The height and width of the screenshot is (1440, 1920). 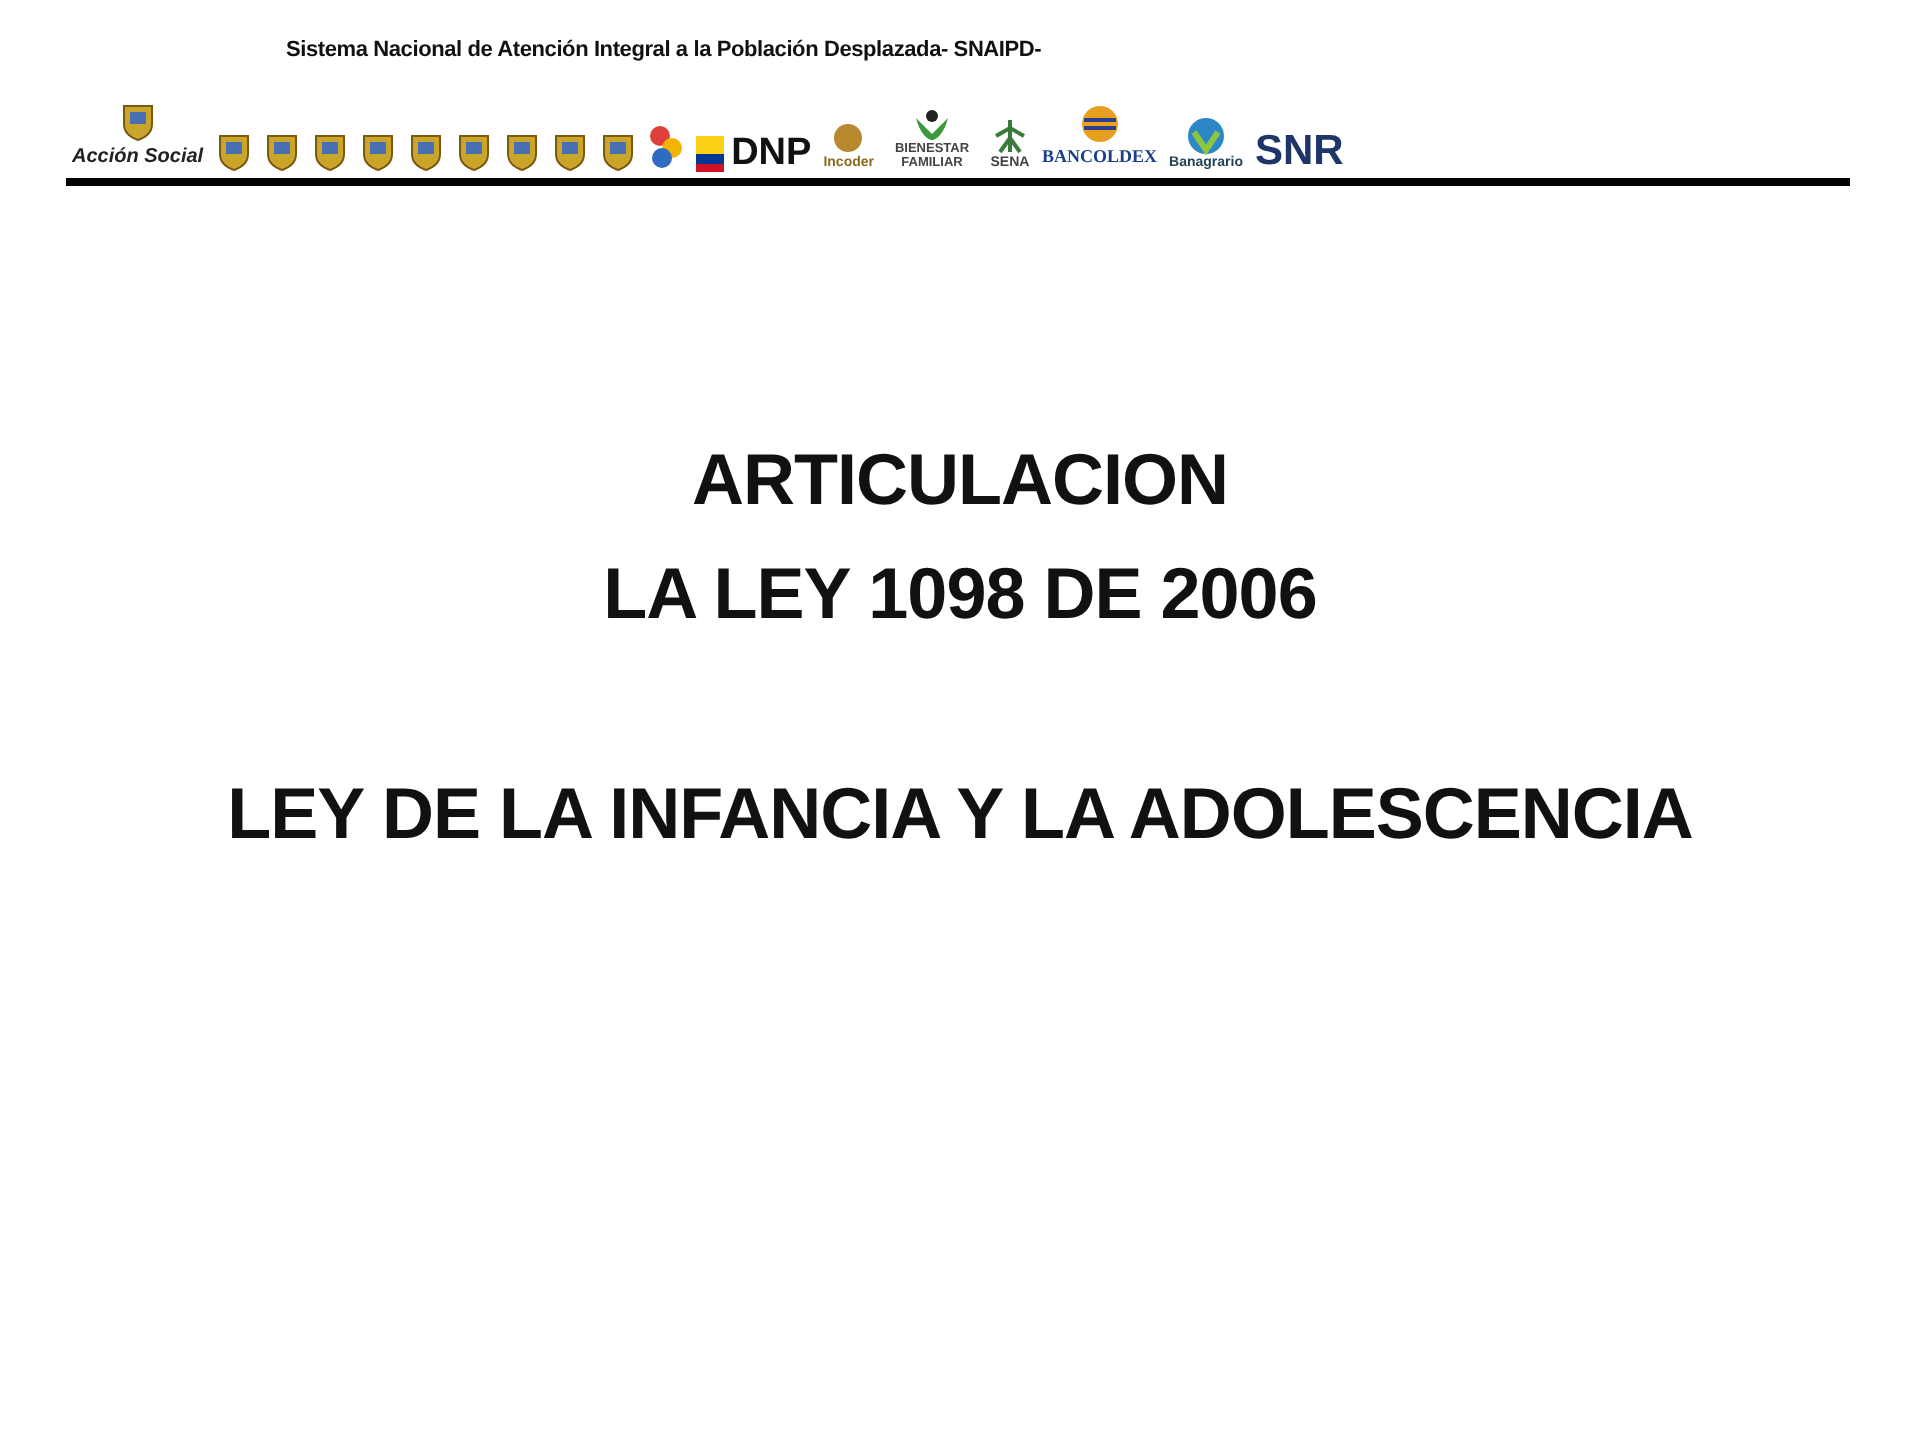 What do you see at coordinates (848, 137) in the screenshot?
I see `seal-icon` at bounding box center [848, 137].